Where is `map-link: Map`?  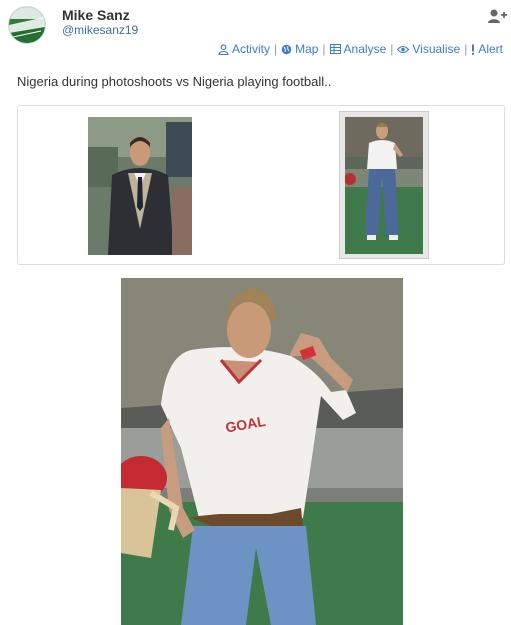 map-link: Map is located at coordinates (299, 49).